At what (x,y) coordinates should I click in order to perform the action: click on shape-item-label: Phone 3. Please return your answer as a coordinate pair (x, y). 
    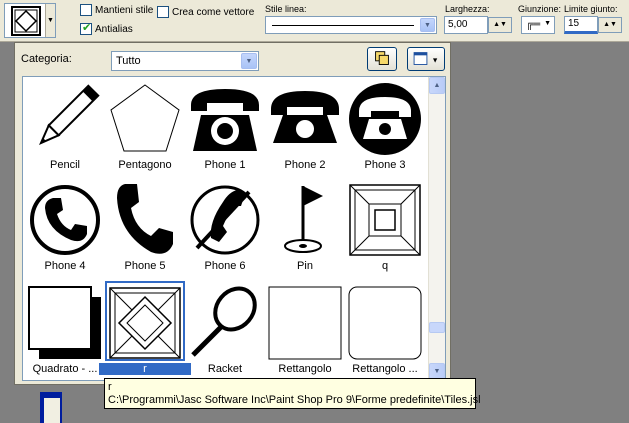
    Looking at the image, I should click on (385, 165).